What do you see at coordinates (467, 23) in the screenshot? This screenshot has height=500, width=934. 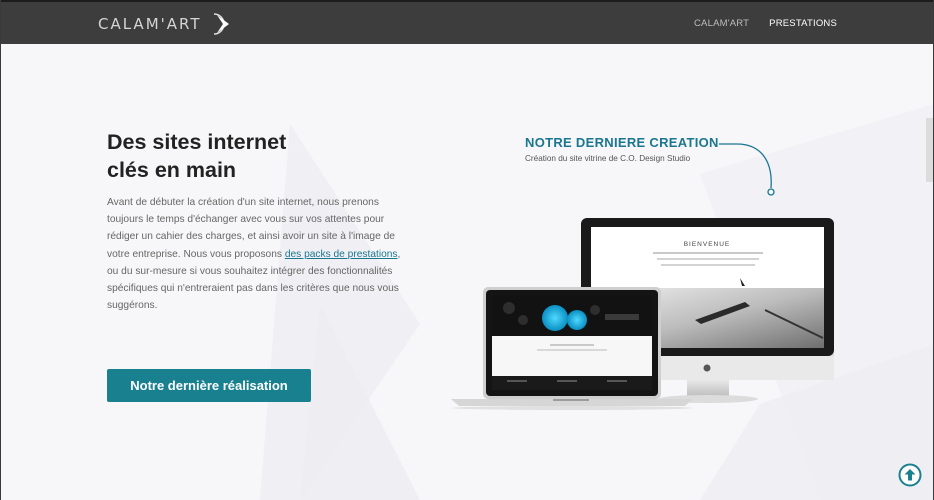 I see `site-header: CALAM'ART CALAM'ART PRESTATIONS` at bounding box center [467, 23].